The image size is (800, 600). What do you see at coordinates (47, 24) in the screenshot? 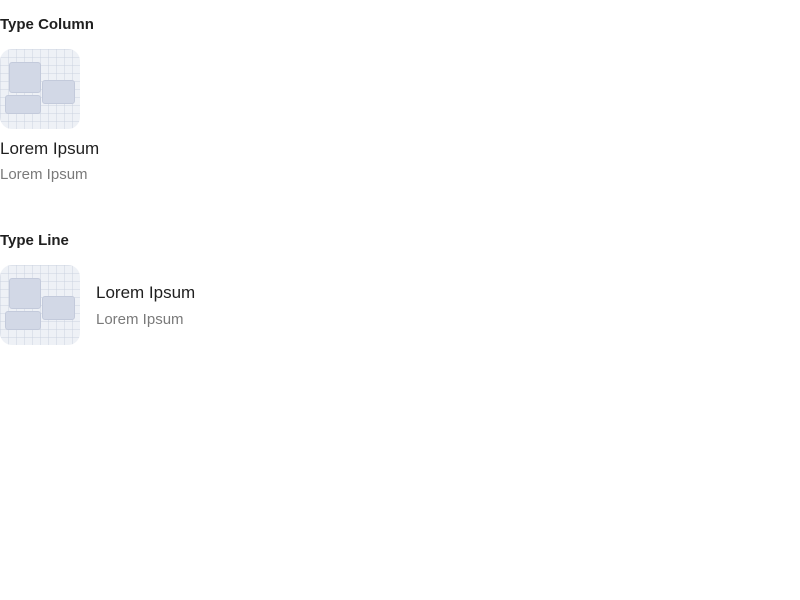
I see `section-heading-type-column: Type Column` at bounding box center [47, 24].